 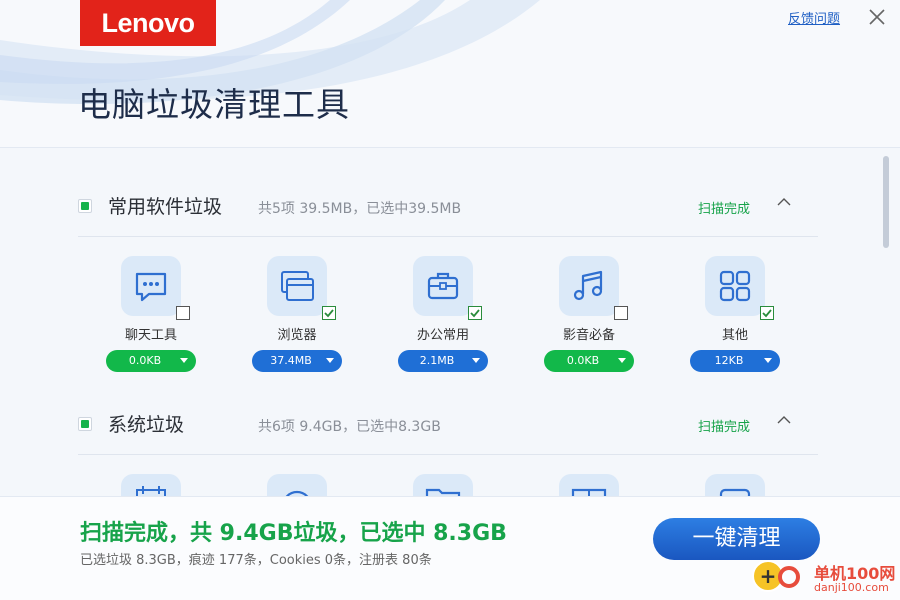 I want to click on category-label: 办公常用, so click(x=442, y=335).